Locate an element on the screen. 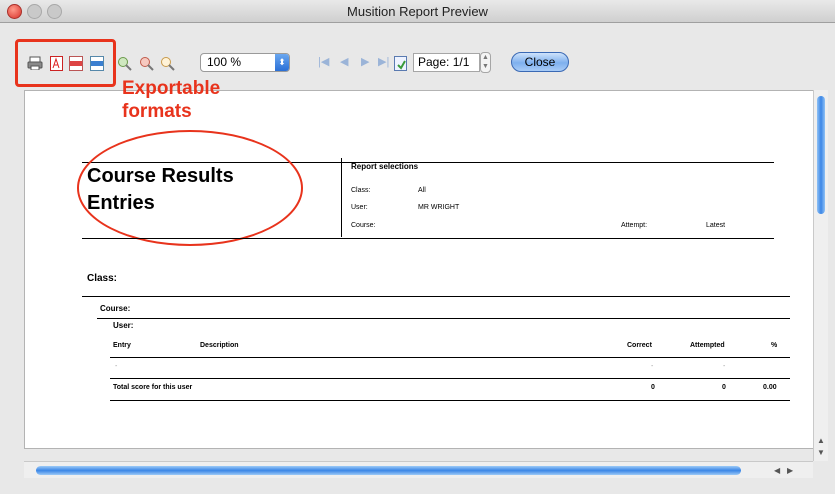 The image size is (835, 494). report-title-line1: Course Results is located at coordinates (160, 176).